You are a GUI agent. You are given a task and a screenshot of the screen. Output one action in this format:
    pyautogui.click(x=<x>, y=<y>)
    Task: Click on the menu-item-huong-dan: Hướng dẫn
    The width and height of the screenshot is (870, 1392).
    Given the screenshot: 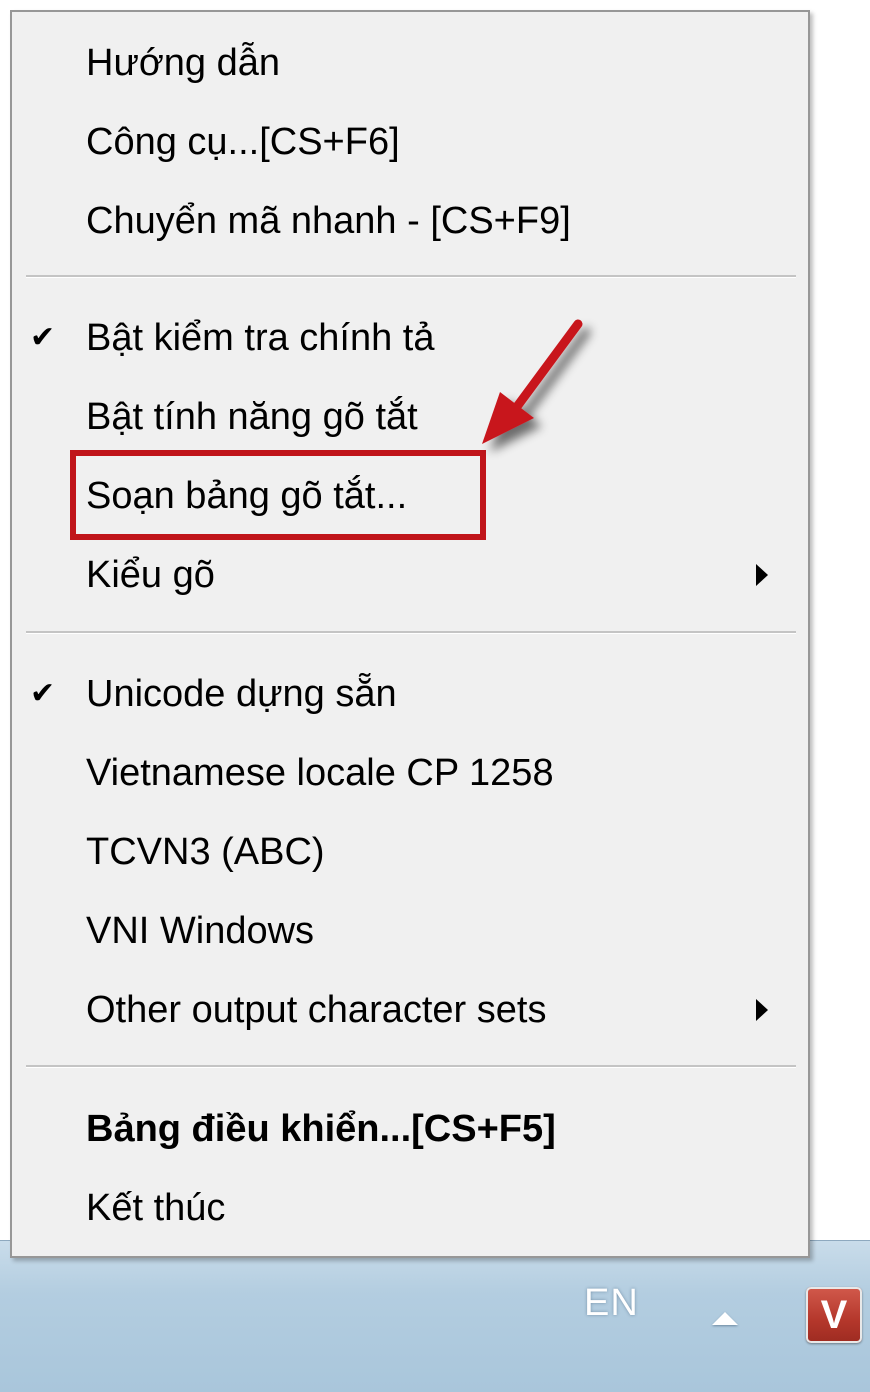 What is the action you would take?
    pyautogui.click(x=410, y=63)
    